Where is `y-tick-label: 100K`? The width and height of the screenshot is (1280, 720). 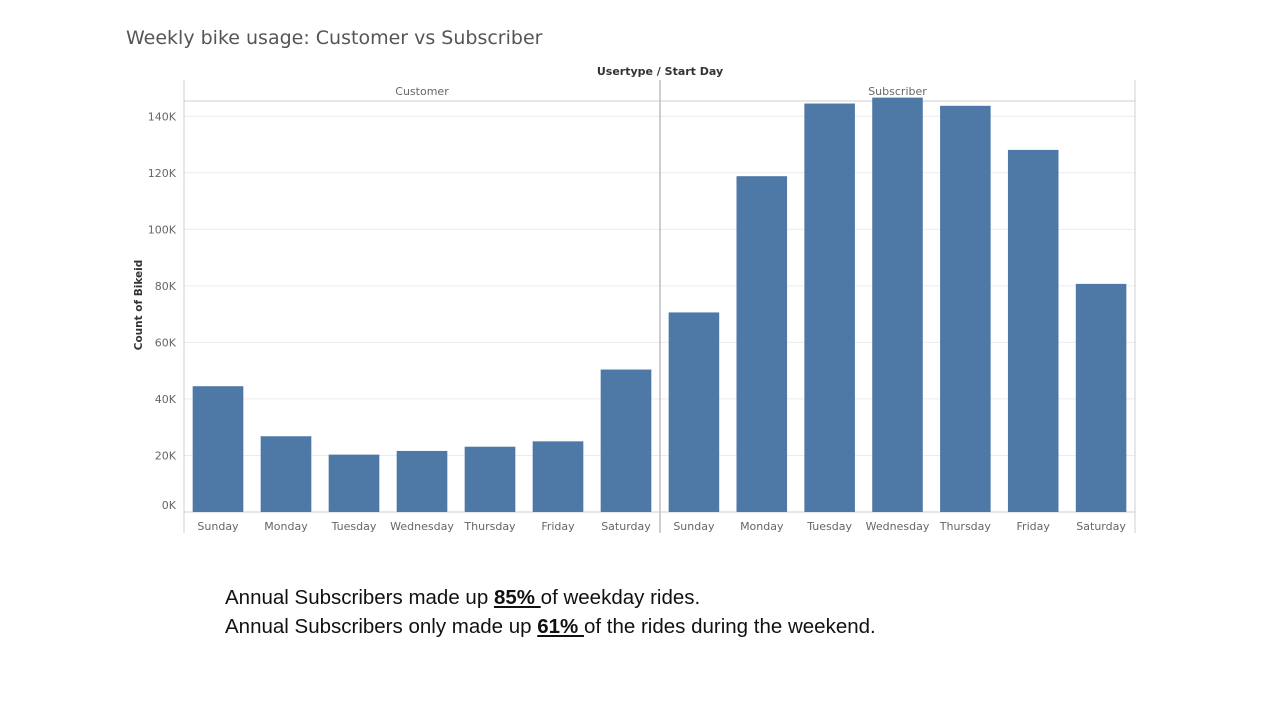 y-tick-label: 100K is located at coordinates (162, 229).